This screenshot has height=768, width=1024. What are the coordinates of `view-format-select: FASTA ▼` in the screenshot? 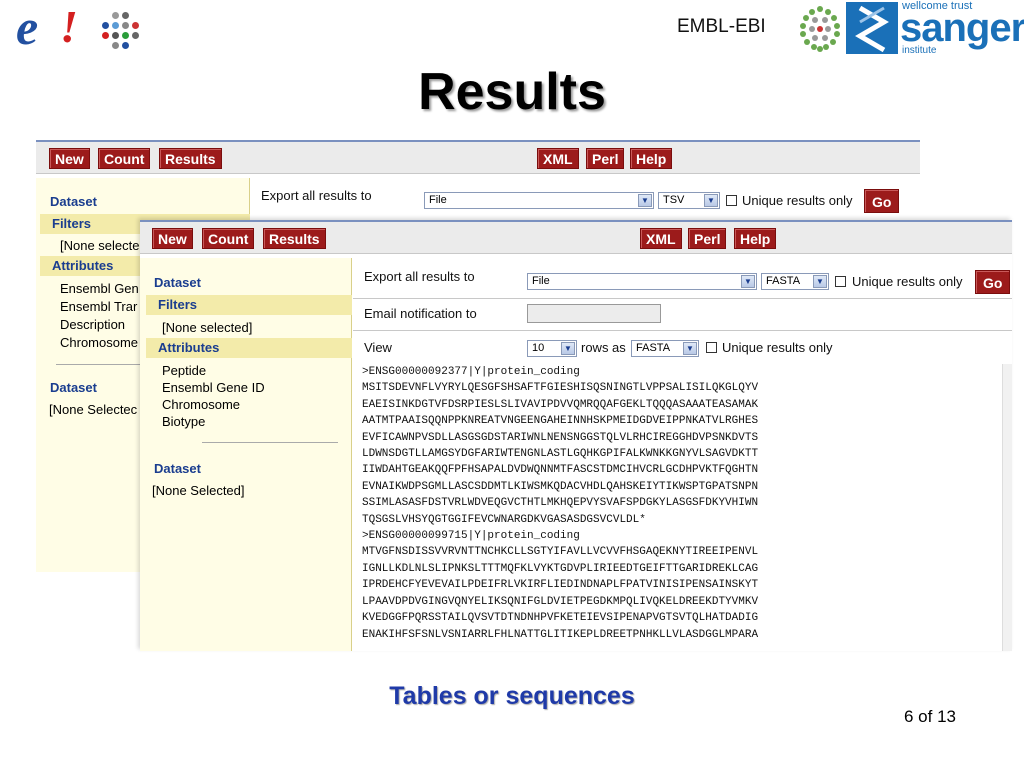 It's located at (665, 348).